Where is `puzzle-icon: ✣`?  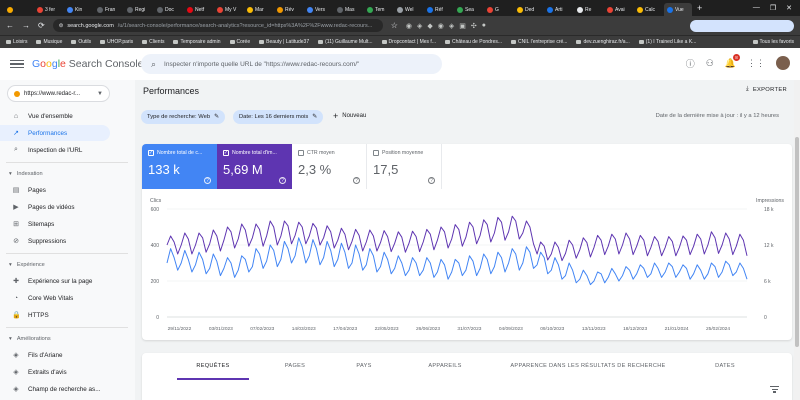
puzzle-icon: ✣ is located at coordinates (474, 26).